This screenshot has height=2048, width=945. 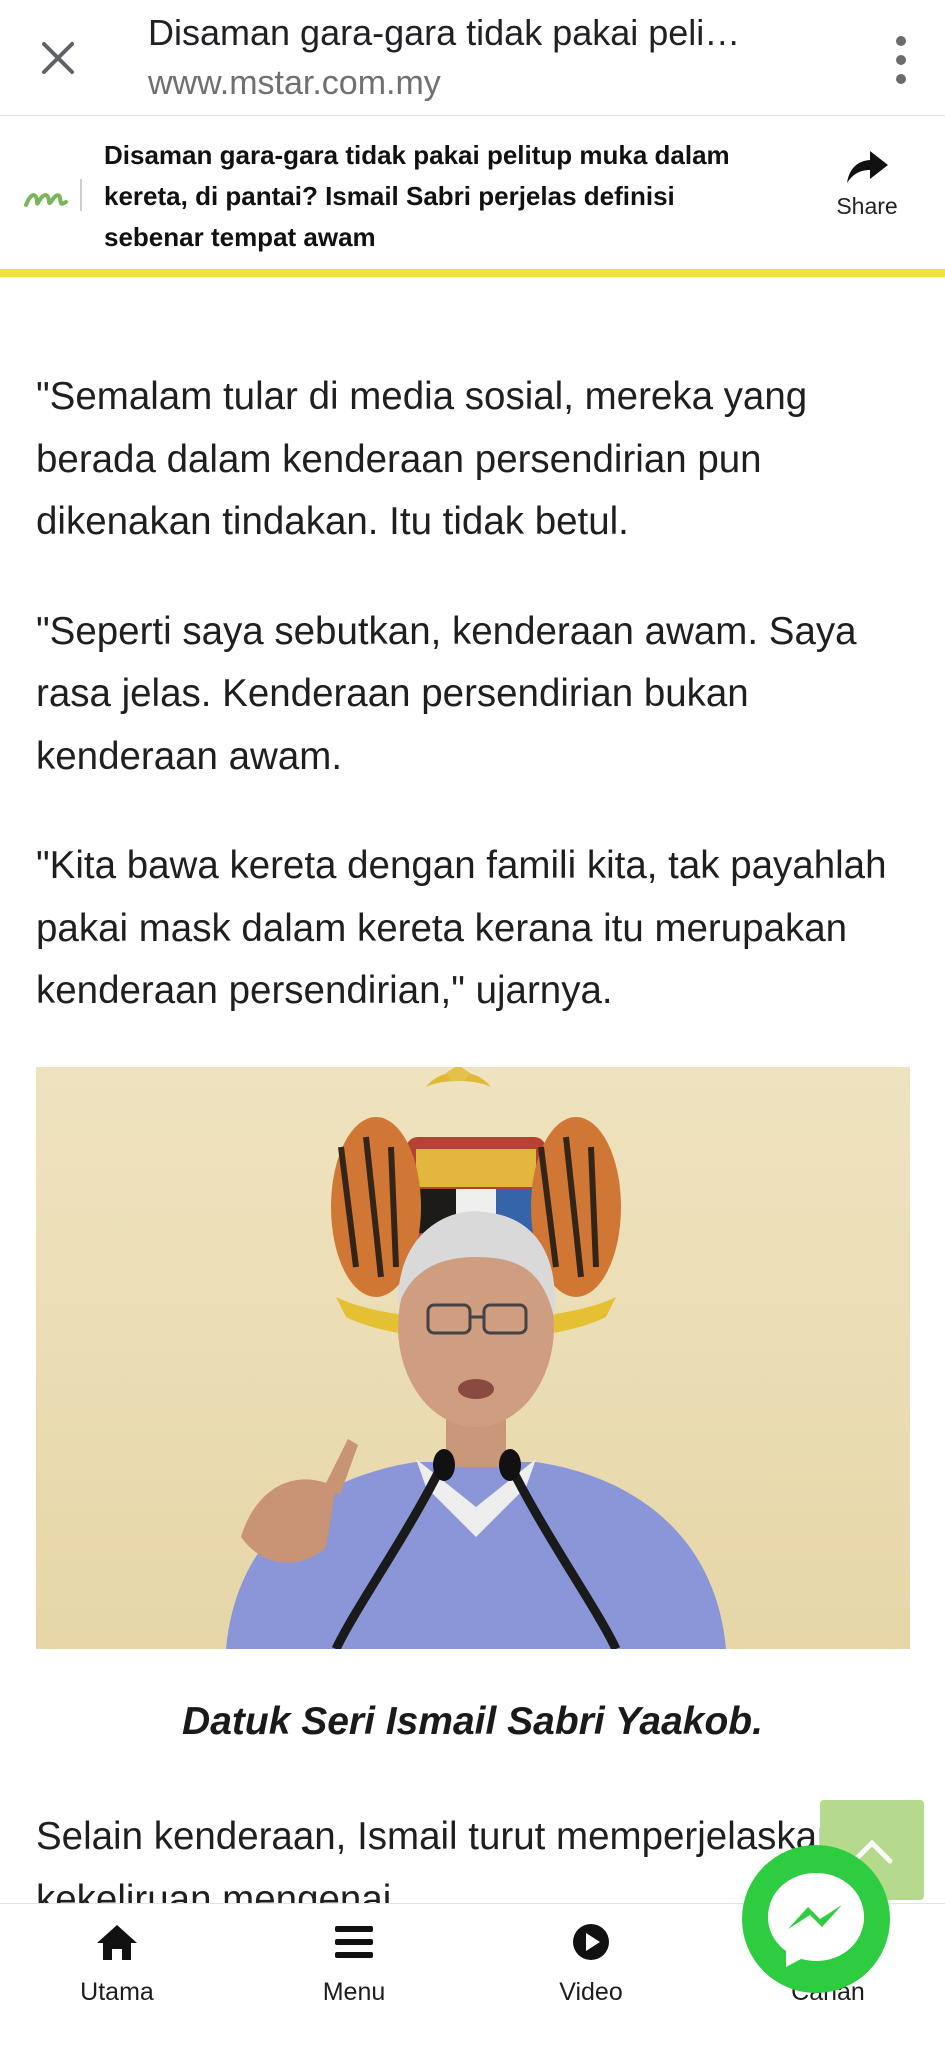 I want to click on nav-item-video: Video, so click(x=591, y=1964).